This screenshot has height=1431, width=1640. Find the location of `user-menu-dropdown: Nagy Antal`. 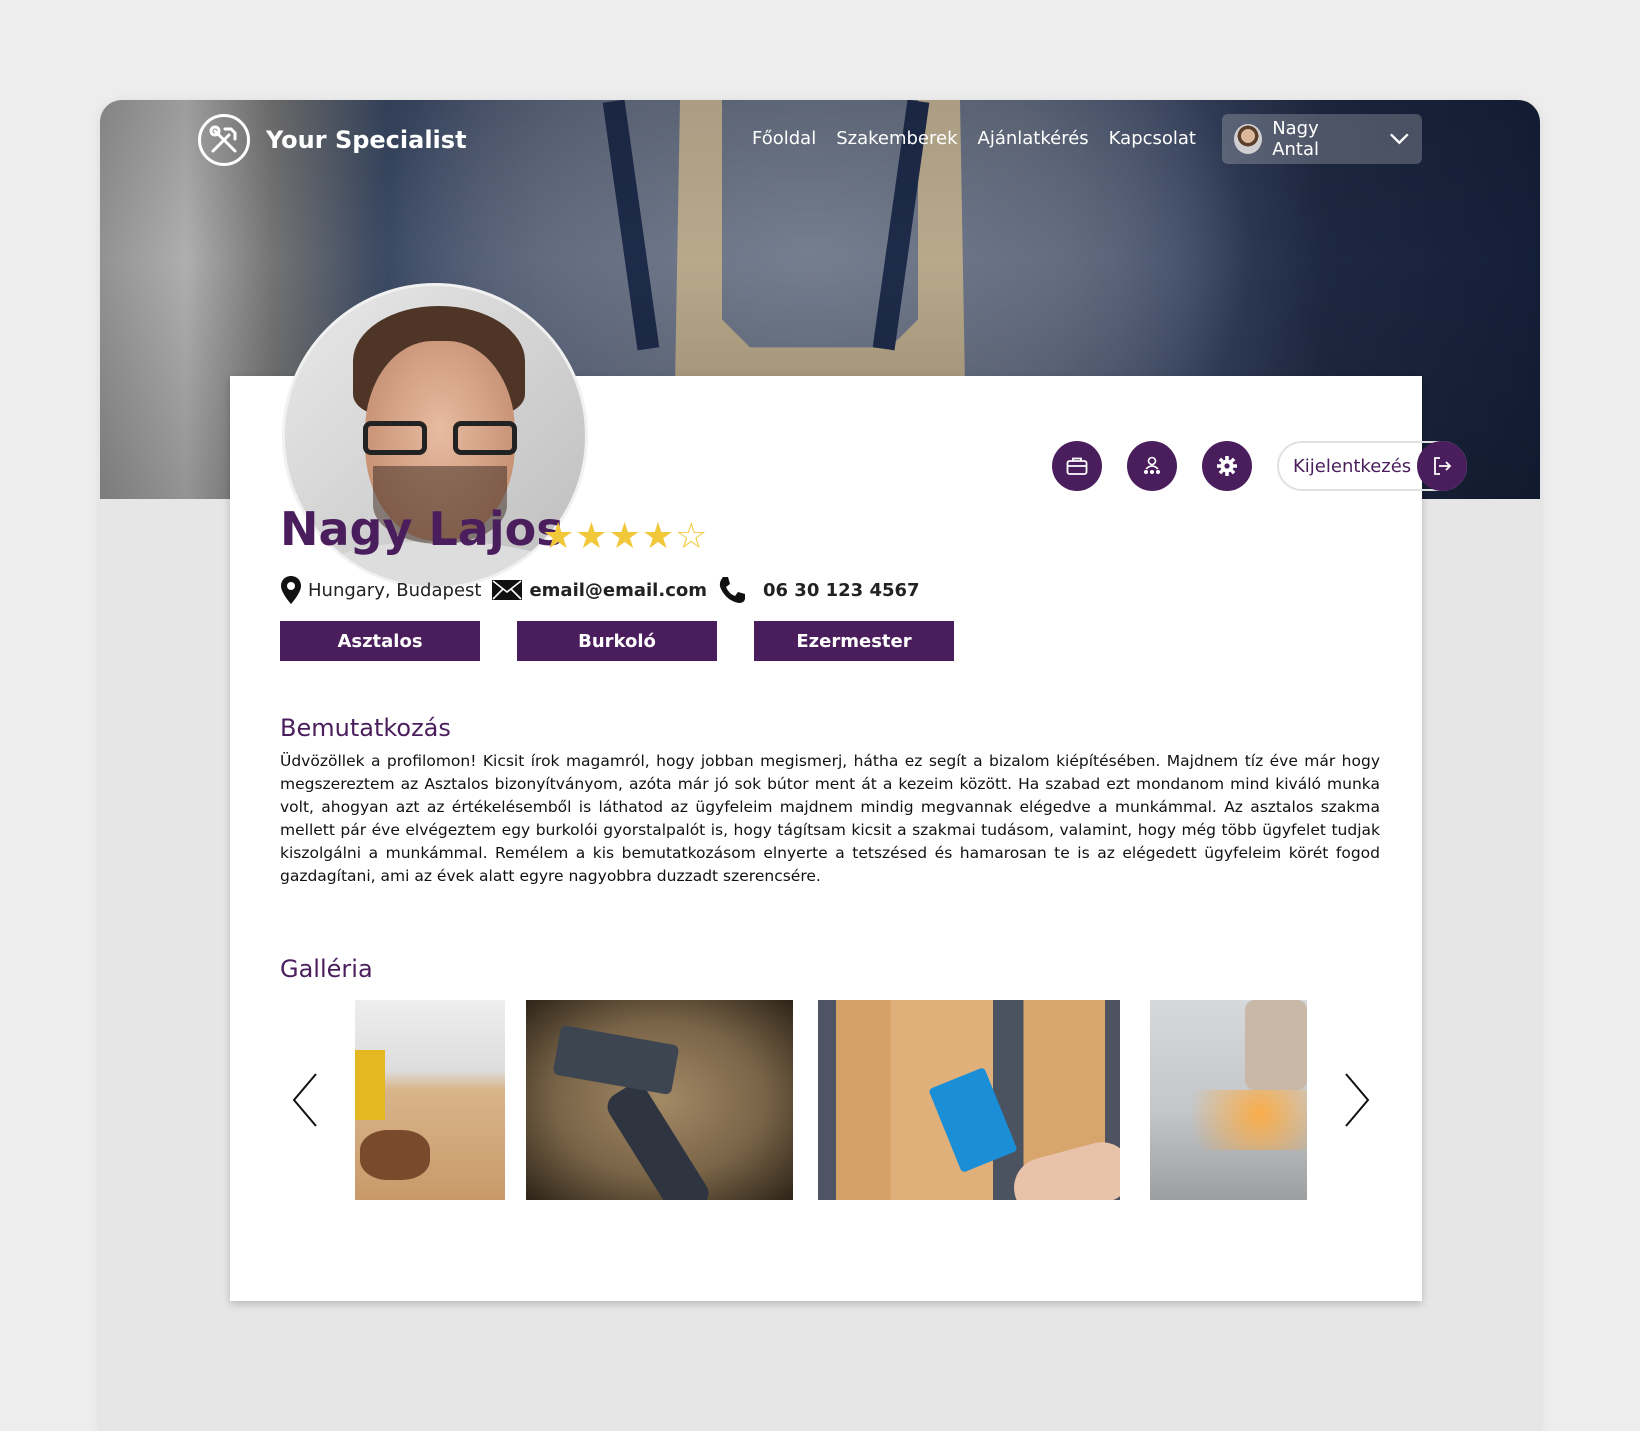

user-menu-dropdown: Nagy Antal is located at coordinates (1322, 139).